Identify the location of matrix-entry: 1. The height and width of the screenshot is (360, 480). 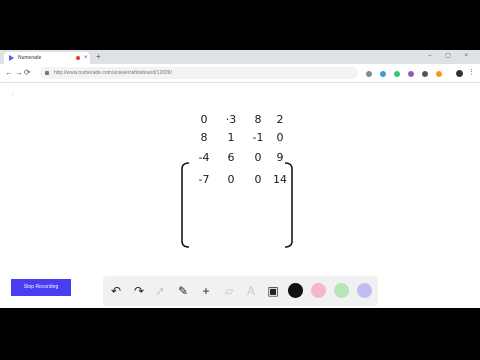
(231, 137).